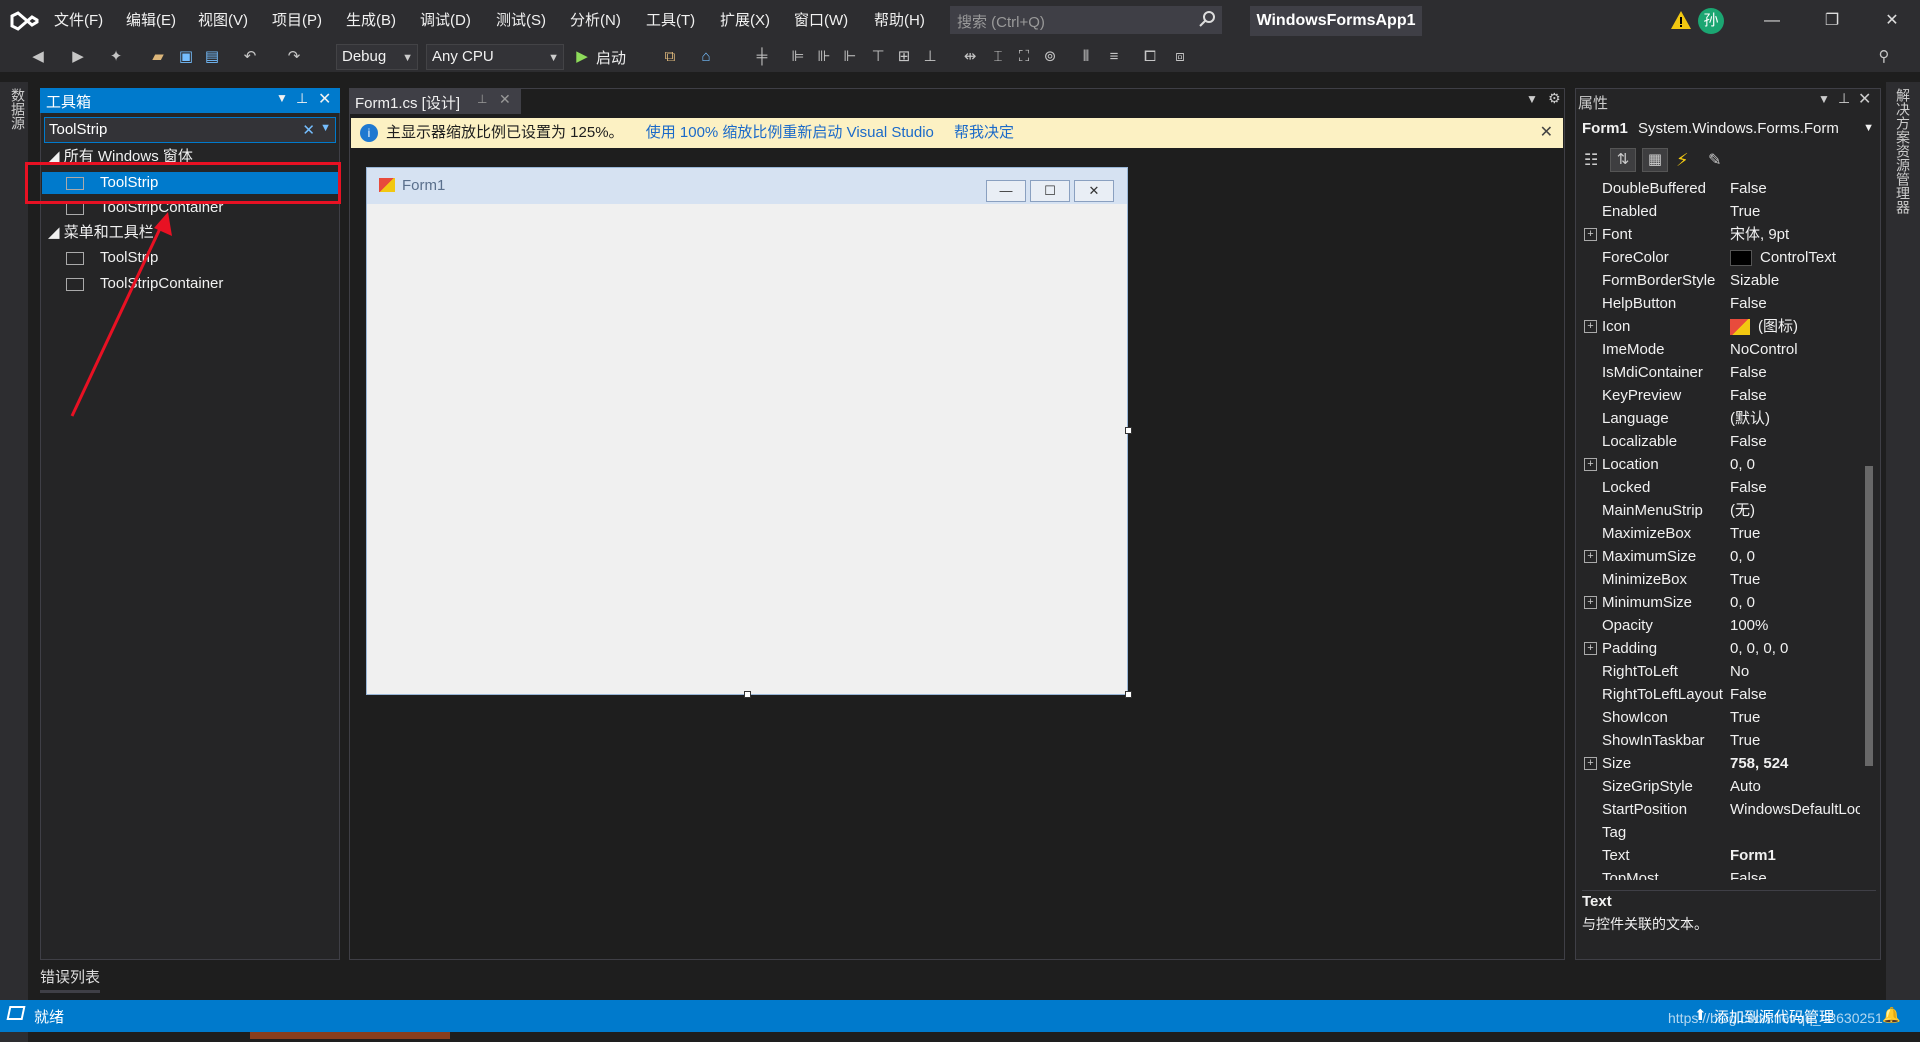 The width and height of the screenshot is (1920, 1042). Describe the element at coordinates (1795, 809) in the screenshot. I see `property-value: WindowsDefaultLocation` at that location.